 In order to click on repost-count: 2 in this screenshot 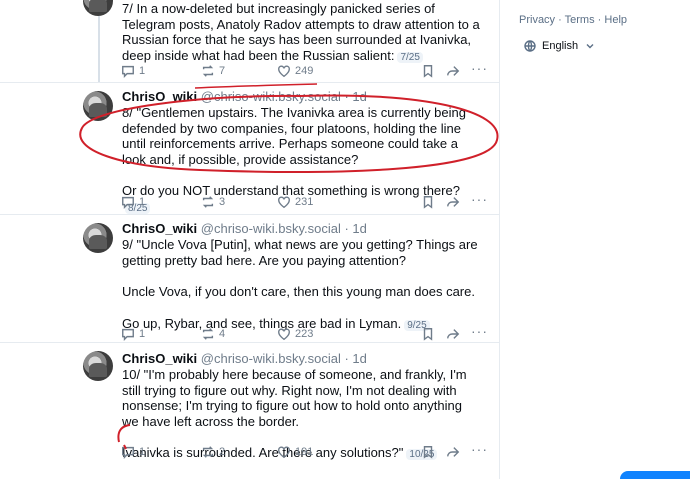, I will do `click(222, 452)`.